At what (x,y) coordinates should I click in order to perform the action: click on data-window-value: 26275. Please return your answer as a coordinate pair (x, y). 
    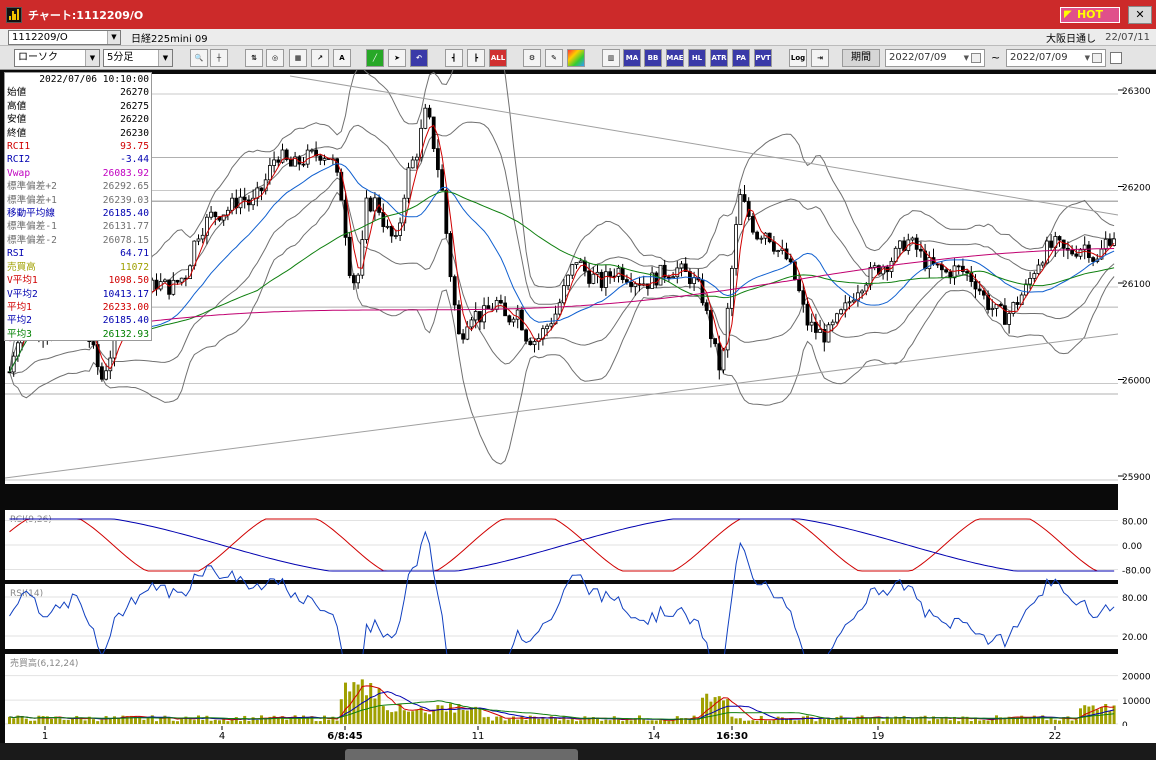
    Looking at the image, I should click on (134, 106).